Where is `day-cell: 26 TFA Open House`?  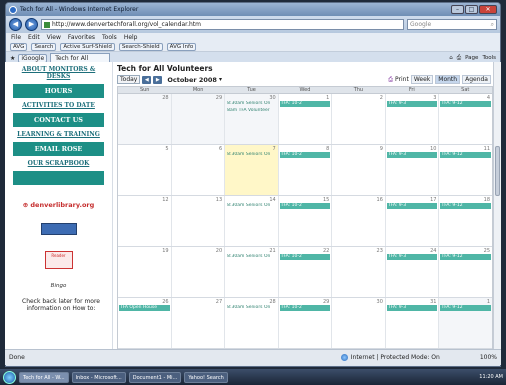 day-cell: 26 TFA Open House is located at coordinates (145, 323).